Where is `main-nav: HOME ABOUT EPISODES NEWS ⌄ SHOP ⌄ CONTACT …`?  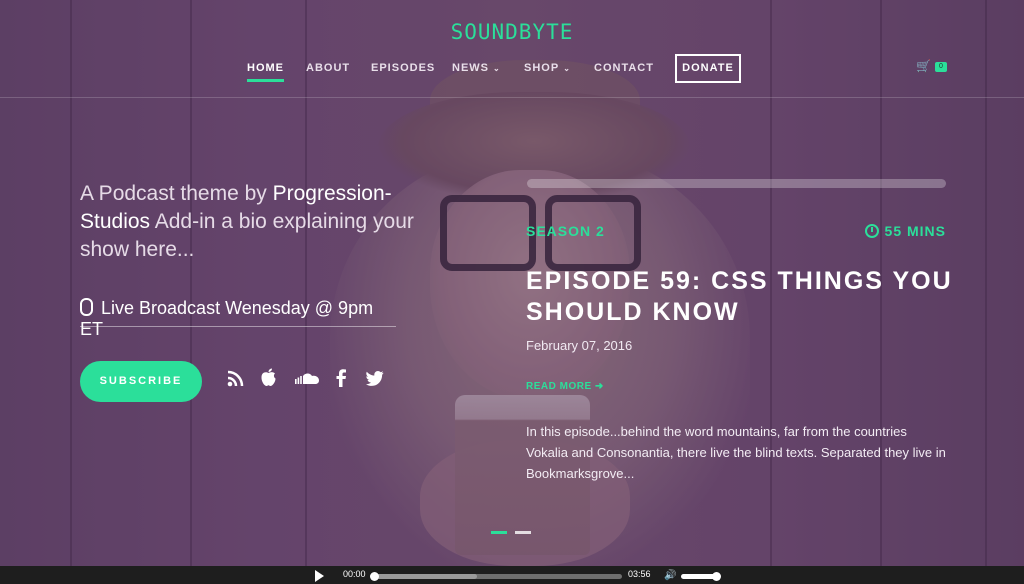
main-nav: HOME ABOUT EPISODES NEWS ⌄ SHOP ⌄ CONTACT … is located at coordinates (512, 68).